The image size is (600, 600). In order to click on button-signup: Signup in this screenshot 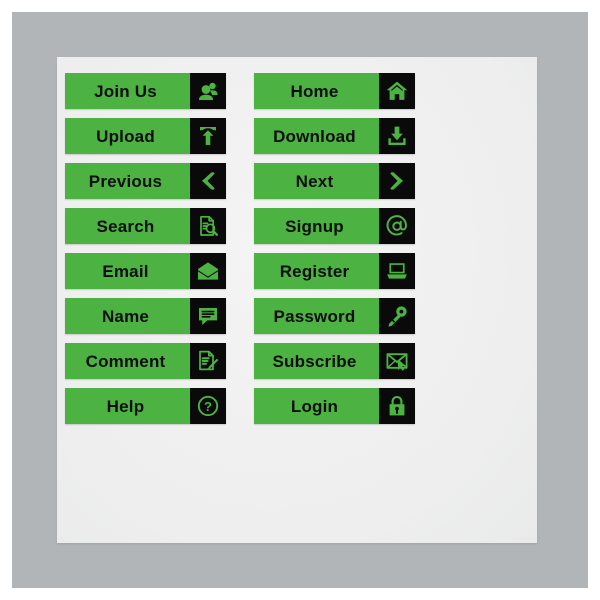, I will do `click(334, 226)`.